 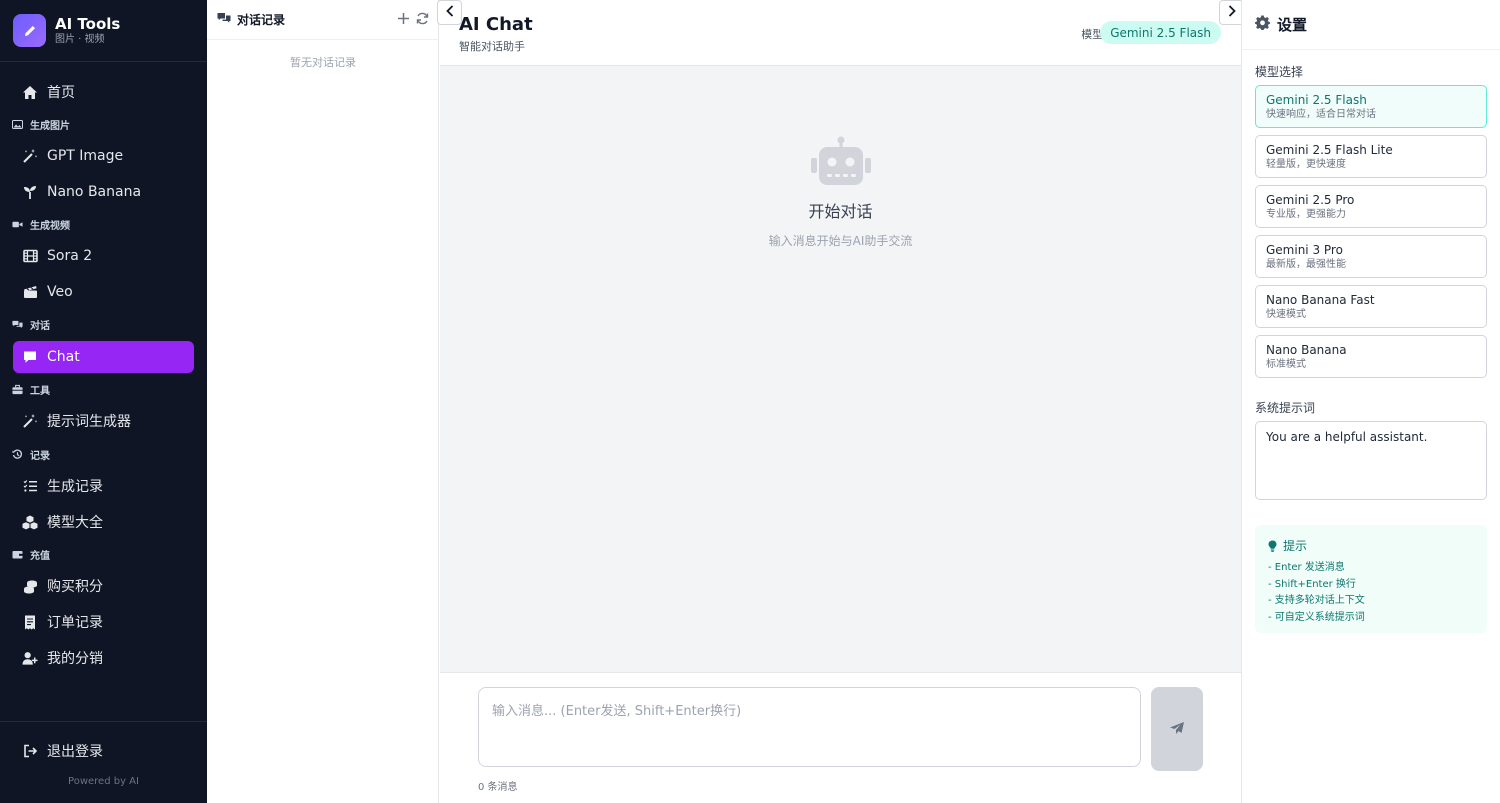 I want to click on model-option-gemini-3-pro: Gemini 3 Pro 最新版，最强性能, so click(x=1371, y=256).